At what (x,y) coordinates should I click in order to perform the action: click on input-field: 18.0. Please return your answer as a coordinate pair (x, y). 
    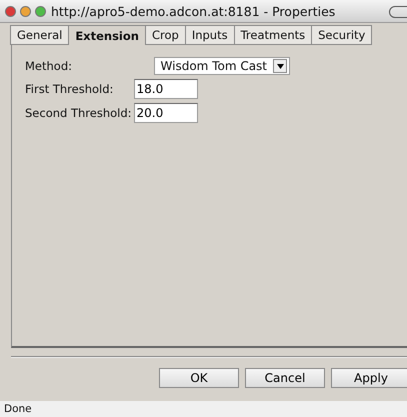
    Looking at the image, I should click on (166, 89).